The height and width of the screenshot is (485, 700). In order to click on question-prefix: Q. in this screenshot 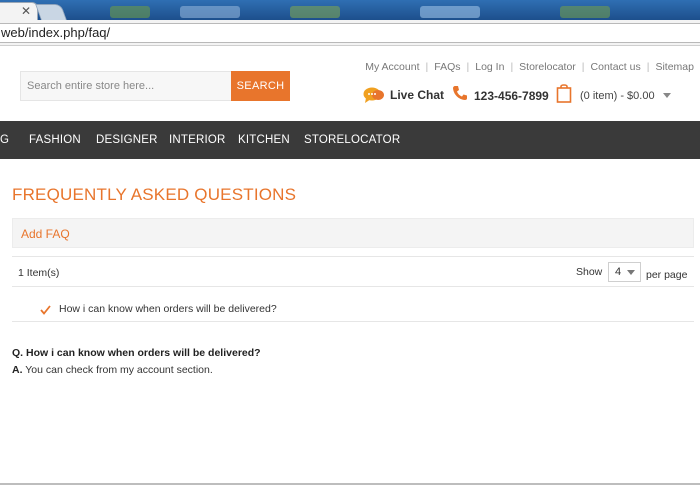, I will do `click(18, 353)`.